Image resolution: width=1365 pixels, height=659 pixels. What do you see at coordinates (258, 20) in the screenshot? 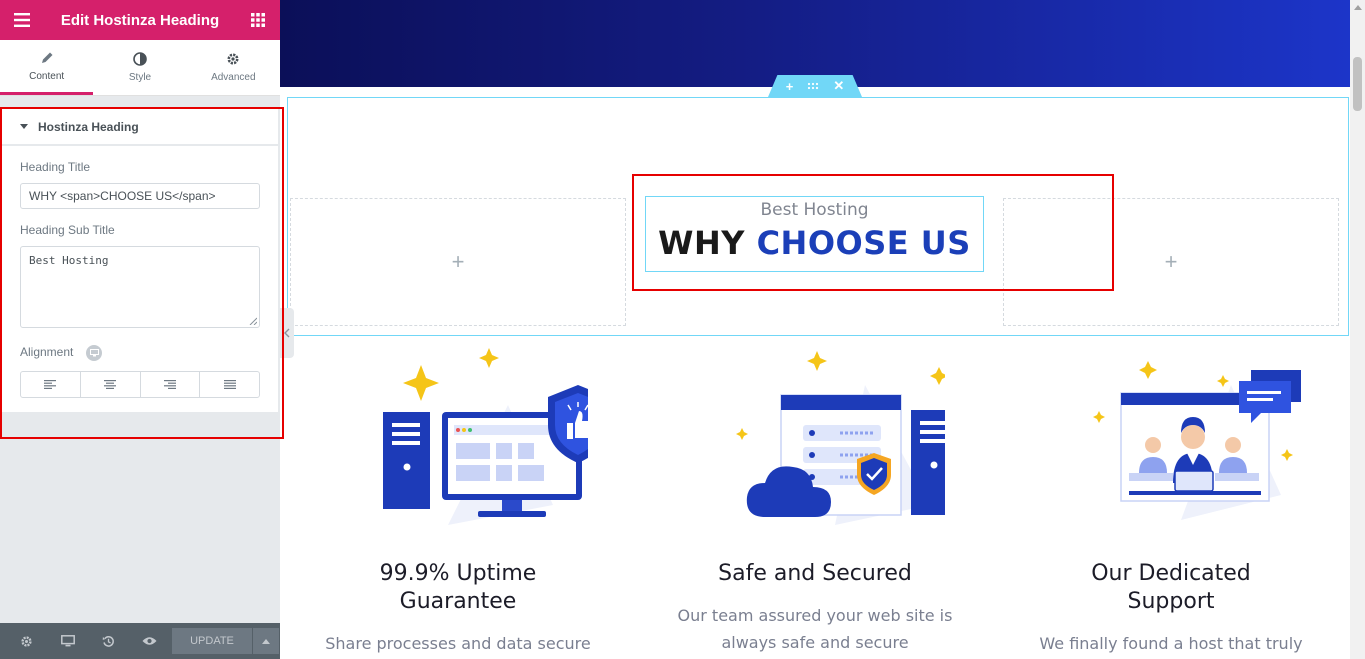
I see `widgets-grid-icon` at bounding box center [258, 20].